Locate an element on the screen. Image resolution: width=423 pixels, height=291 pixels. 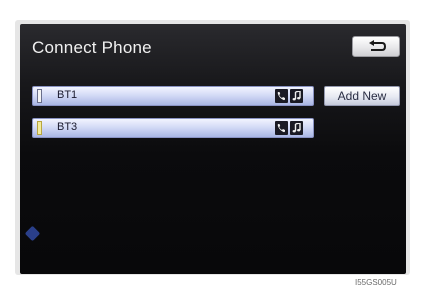
back-button is located at coordinates (376, 46).